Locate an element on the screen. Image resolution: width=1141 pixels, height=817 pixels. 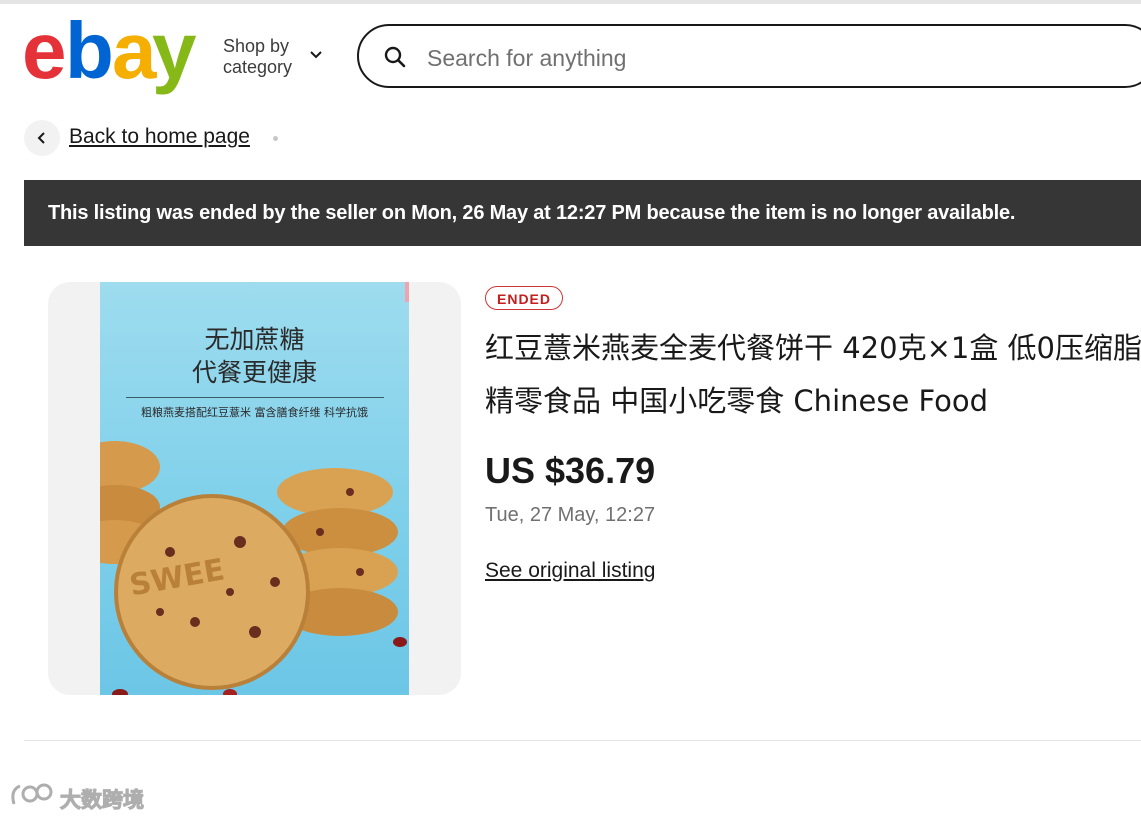
chevron-down-icon is located at coordinates (316, 55).